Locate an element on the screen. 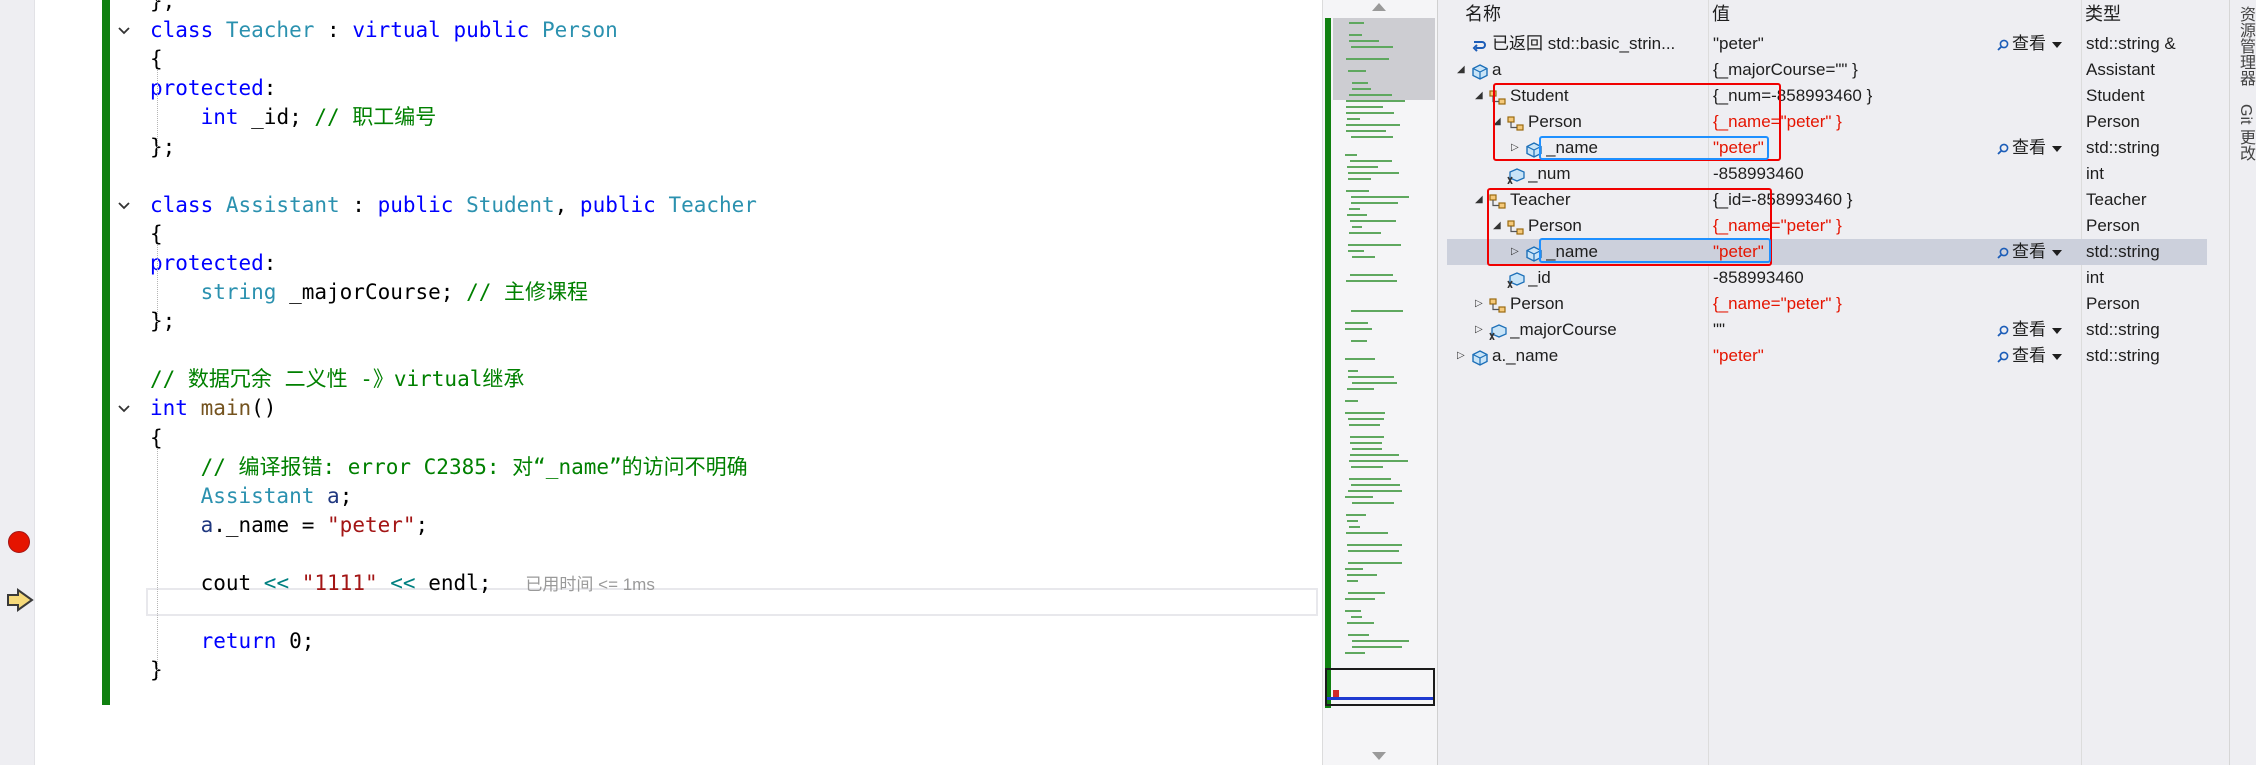 The height and width of the screenshot is (765, 2256). code-line: a._name = "peter"; is located at coordinates (289, 525).